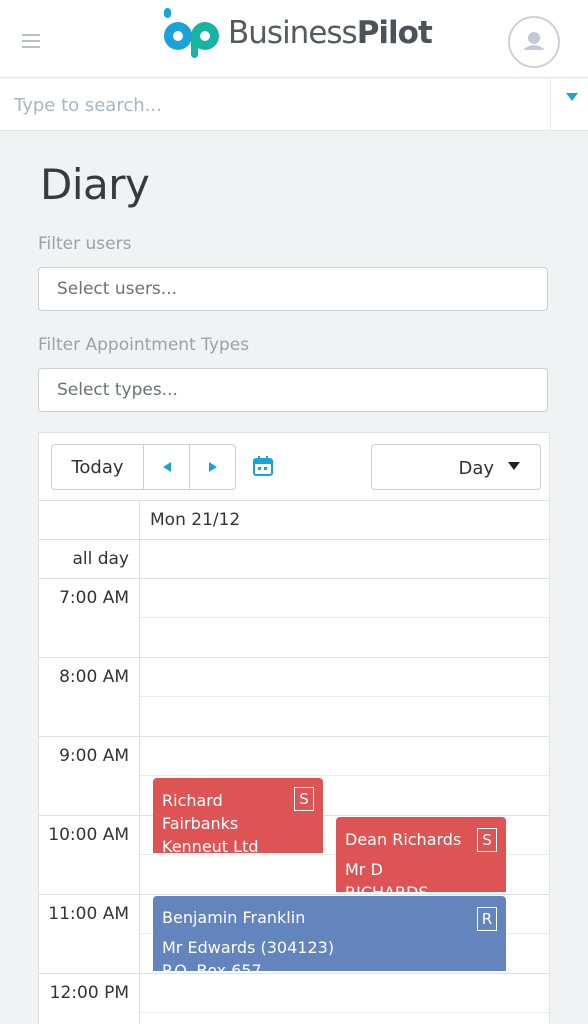 The image size is (588, 1024). Describe the element at coordinates (248, 947) in the screenshot. I see `event-detail: Mr Edwards (304123)` at that location.